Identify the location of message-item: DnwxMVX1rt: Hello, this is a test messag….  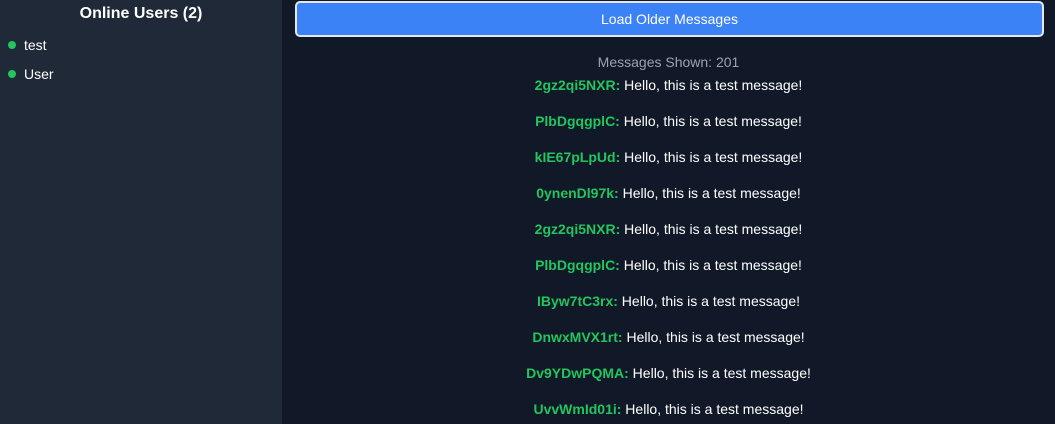
(668, 344).